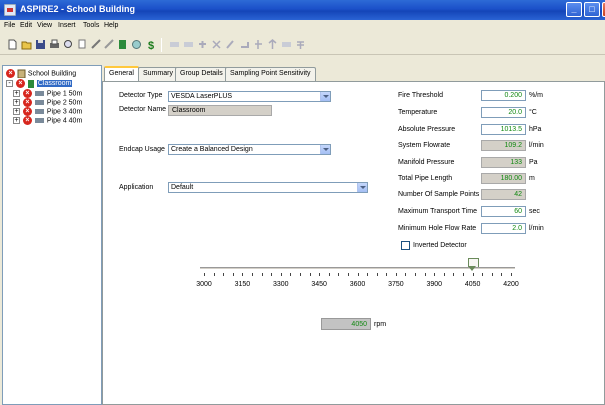 Image resolution: width=605 pixels, height=405 pixels. Describe the element at coordinates (64, 103) in the screenshot. I see `tree-label: Pipe 2 50m` at that location.